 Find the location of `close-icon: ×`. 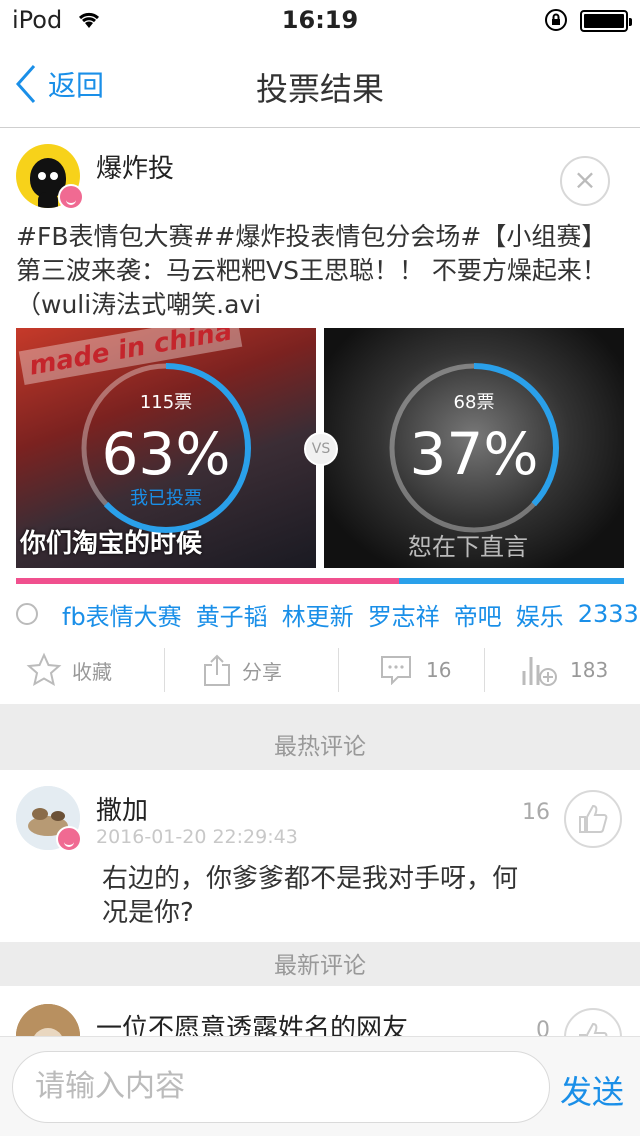

close-icon: × is located at coordinates (585, 179).